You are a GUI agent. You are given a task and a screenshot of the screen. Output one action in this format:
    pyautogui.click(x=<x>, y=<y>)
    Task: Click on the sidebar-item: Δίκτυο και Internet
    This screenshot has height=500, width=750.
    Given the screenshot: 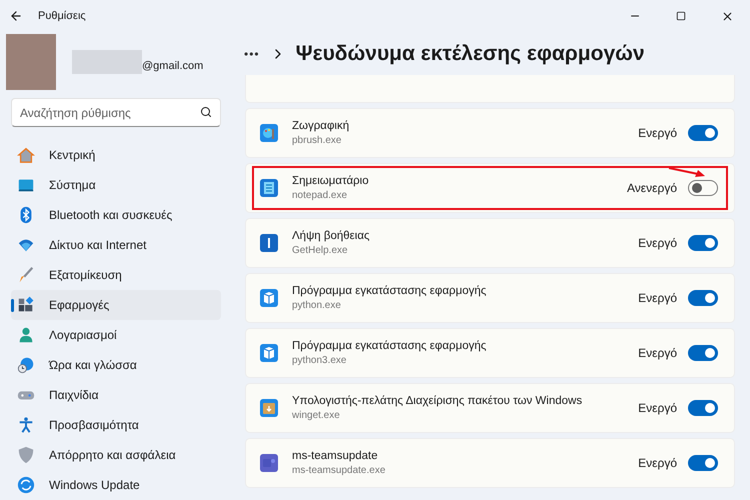 What is the action you would take?
    pyautogui.click(x=116, y=245)
    